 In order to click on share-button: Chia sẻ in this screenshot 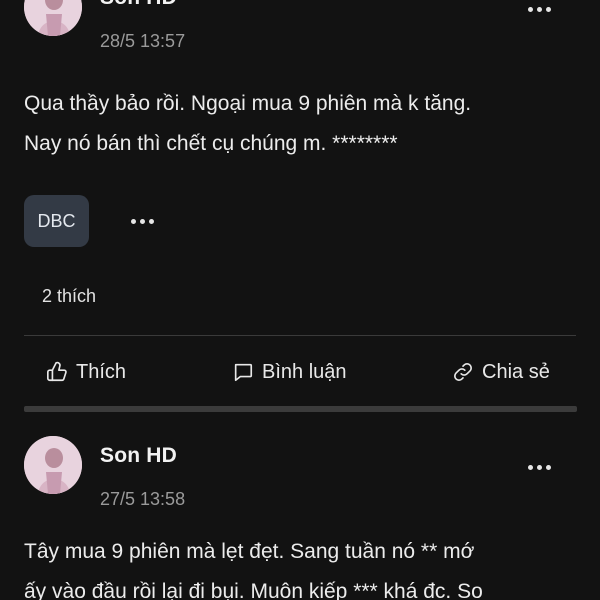, I will do `click(501, 372)`.